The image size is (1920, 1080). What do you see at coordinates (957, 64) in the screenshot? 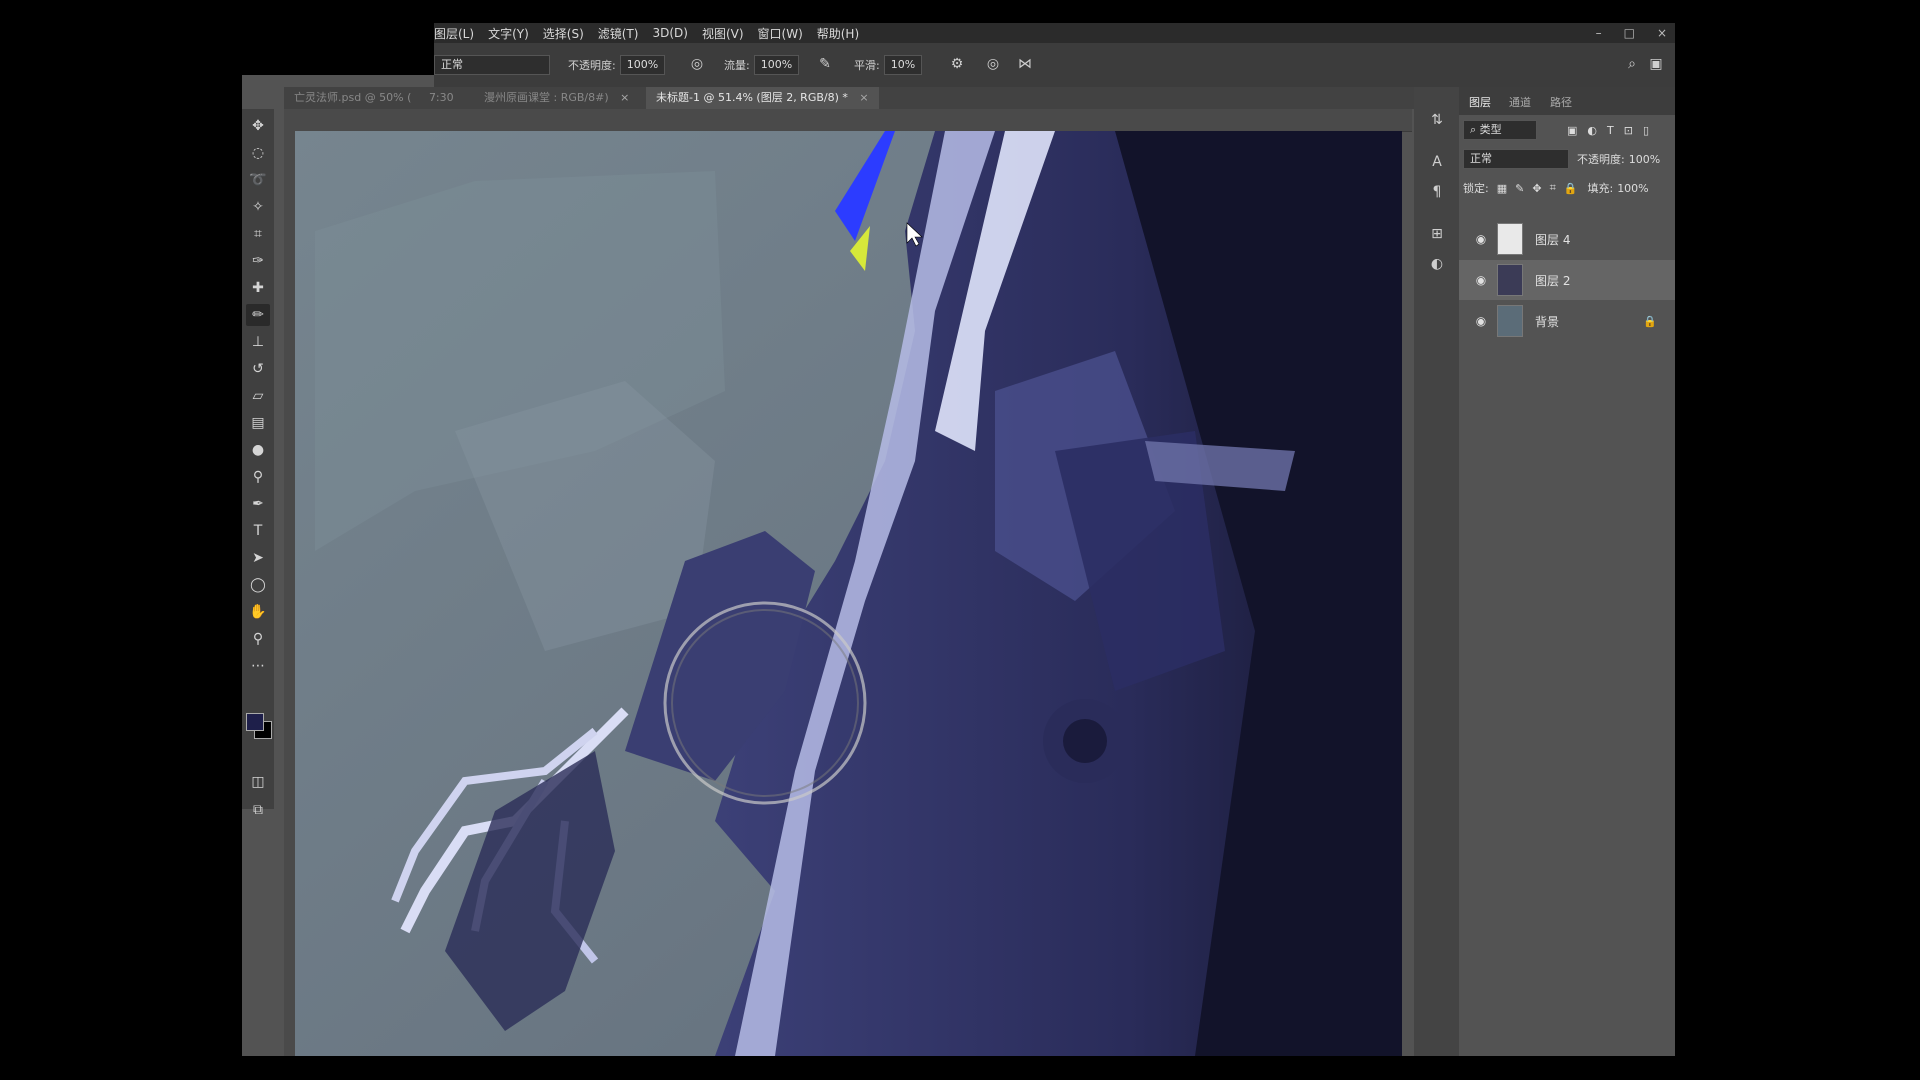
I see `settings-gear-icon: ⚙` at bounding box center [957, 64].